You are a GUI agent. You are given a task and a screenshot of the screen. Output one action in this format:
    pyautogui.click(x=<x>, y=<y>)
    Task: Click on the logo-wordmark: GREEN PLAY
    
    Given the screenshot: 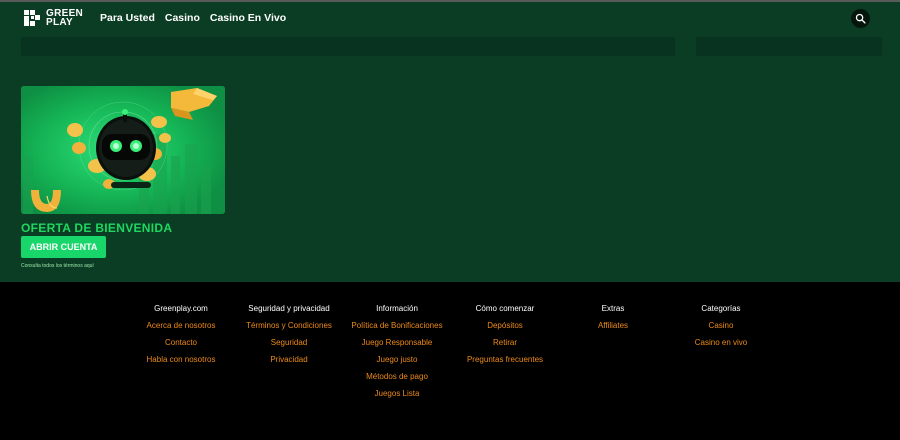 What is the action you would take?
    pyautogui.click(x=66, y=18)
    